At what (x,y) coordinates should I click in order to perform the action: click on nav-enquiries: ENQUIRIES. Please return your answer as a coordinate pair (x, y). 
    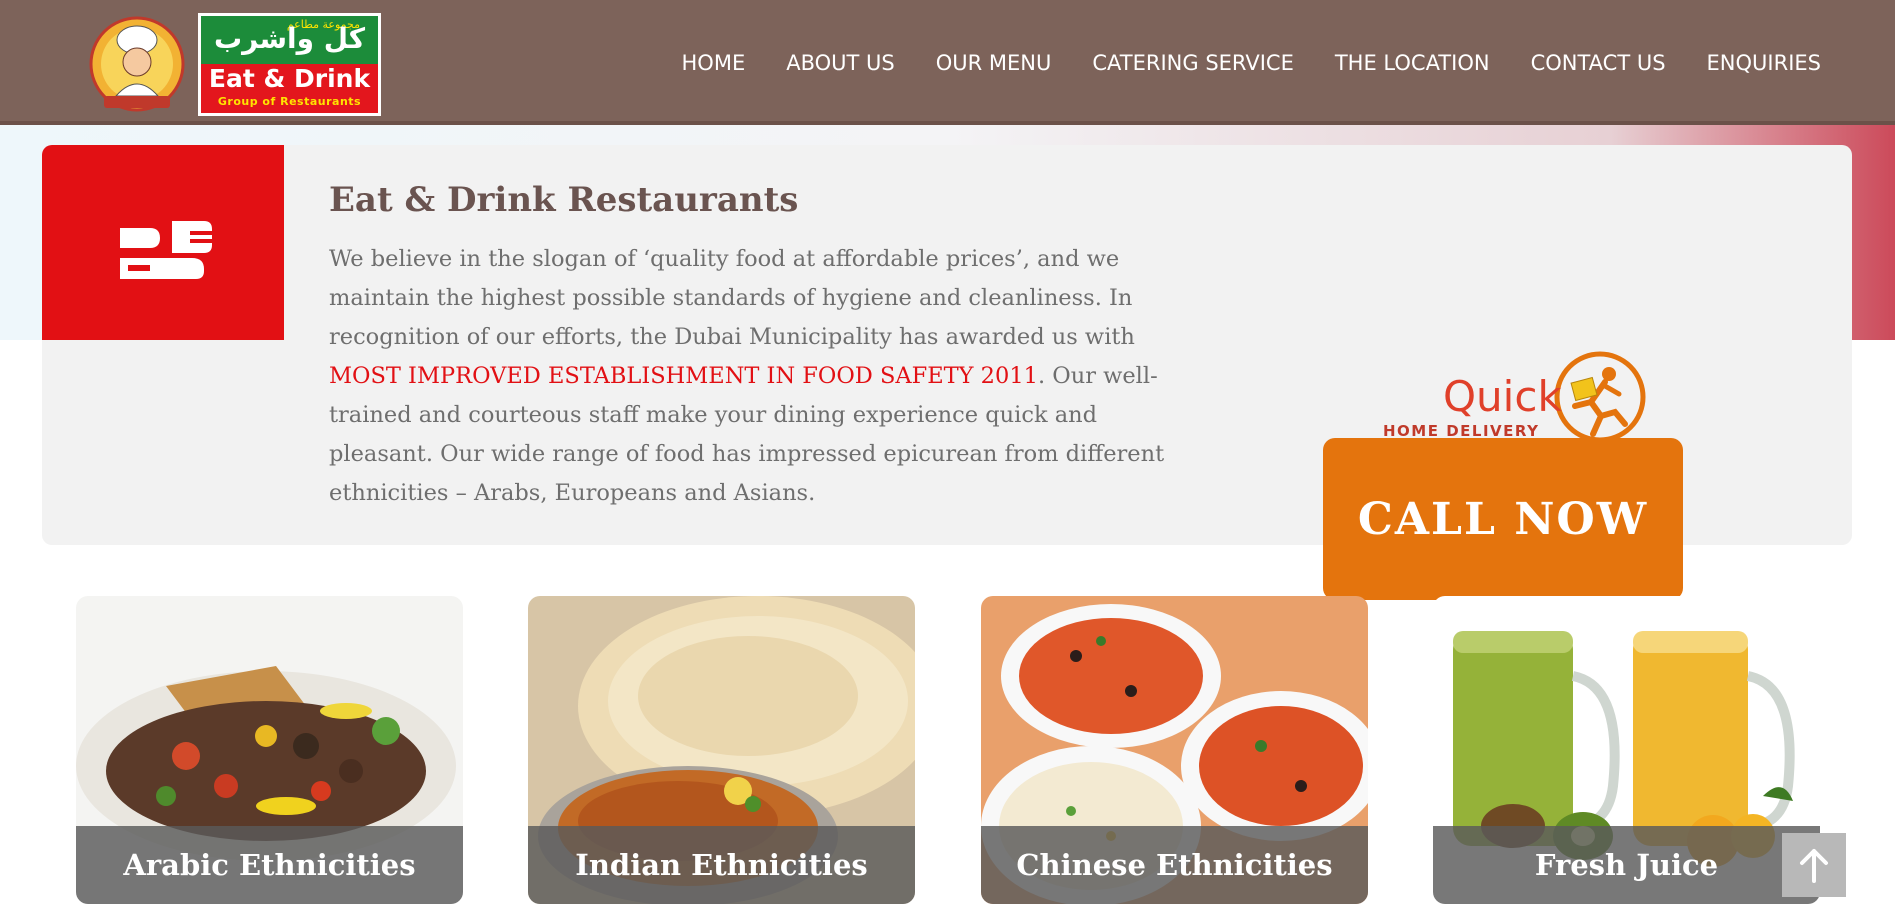
    Looking at the image, I should click on (1753, 63).